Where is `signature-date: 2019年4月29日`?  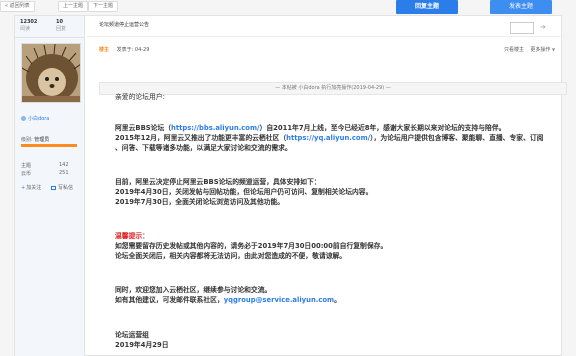 signature-date: 2019年4月29日 is located at coordinates (142, 345).